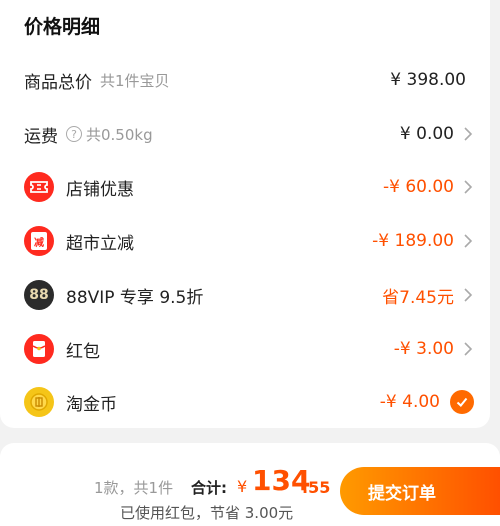 The width and height of the screenshot is (500, 526). What do you see at coordinates (83, 351) in the screenshot?
I see `red-packet-label: 红包` at bounding box center [83, 351].